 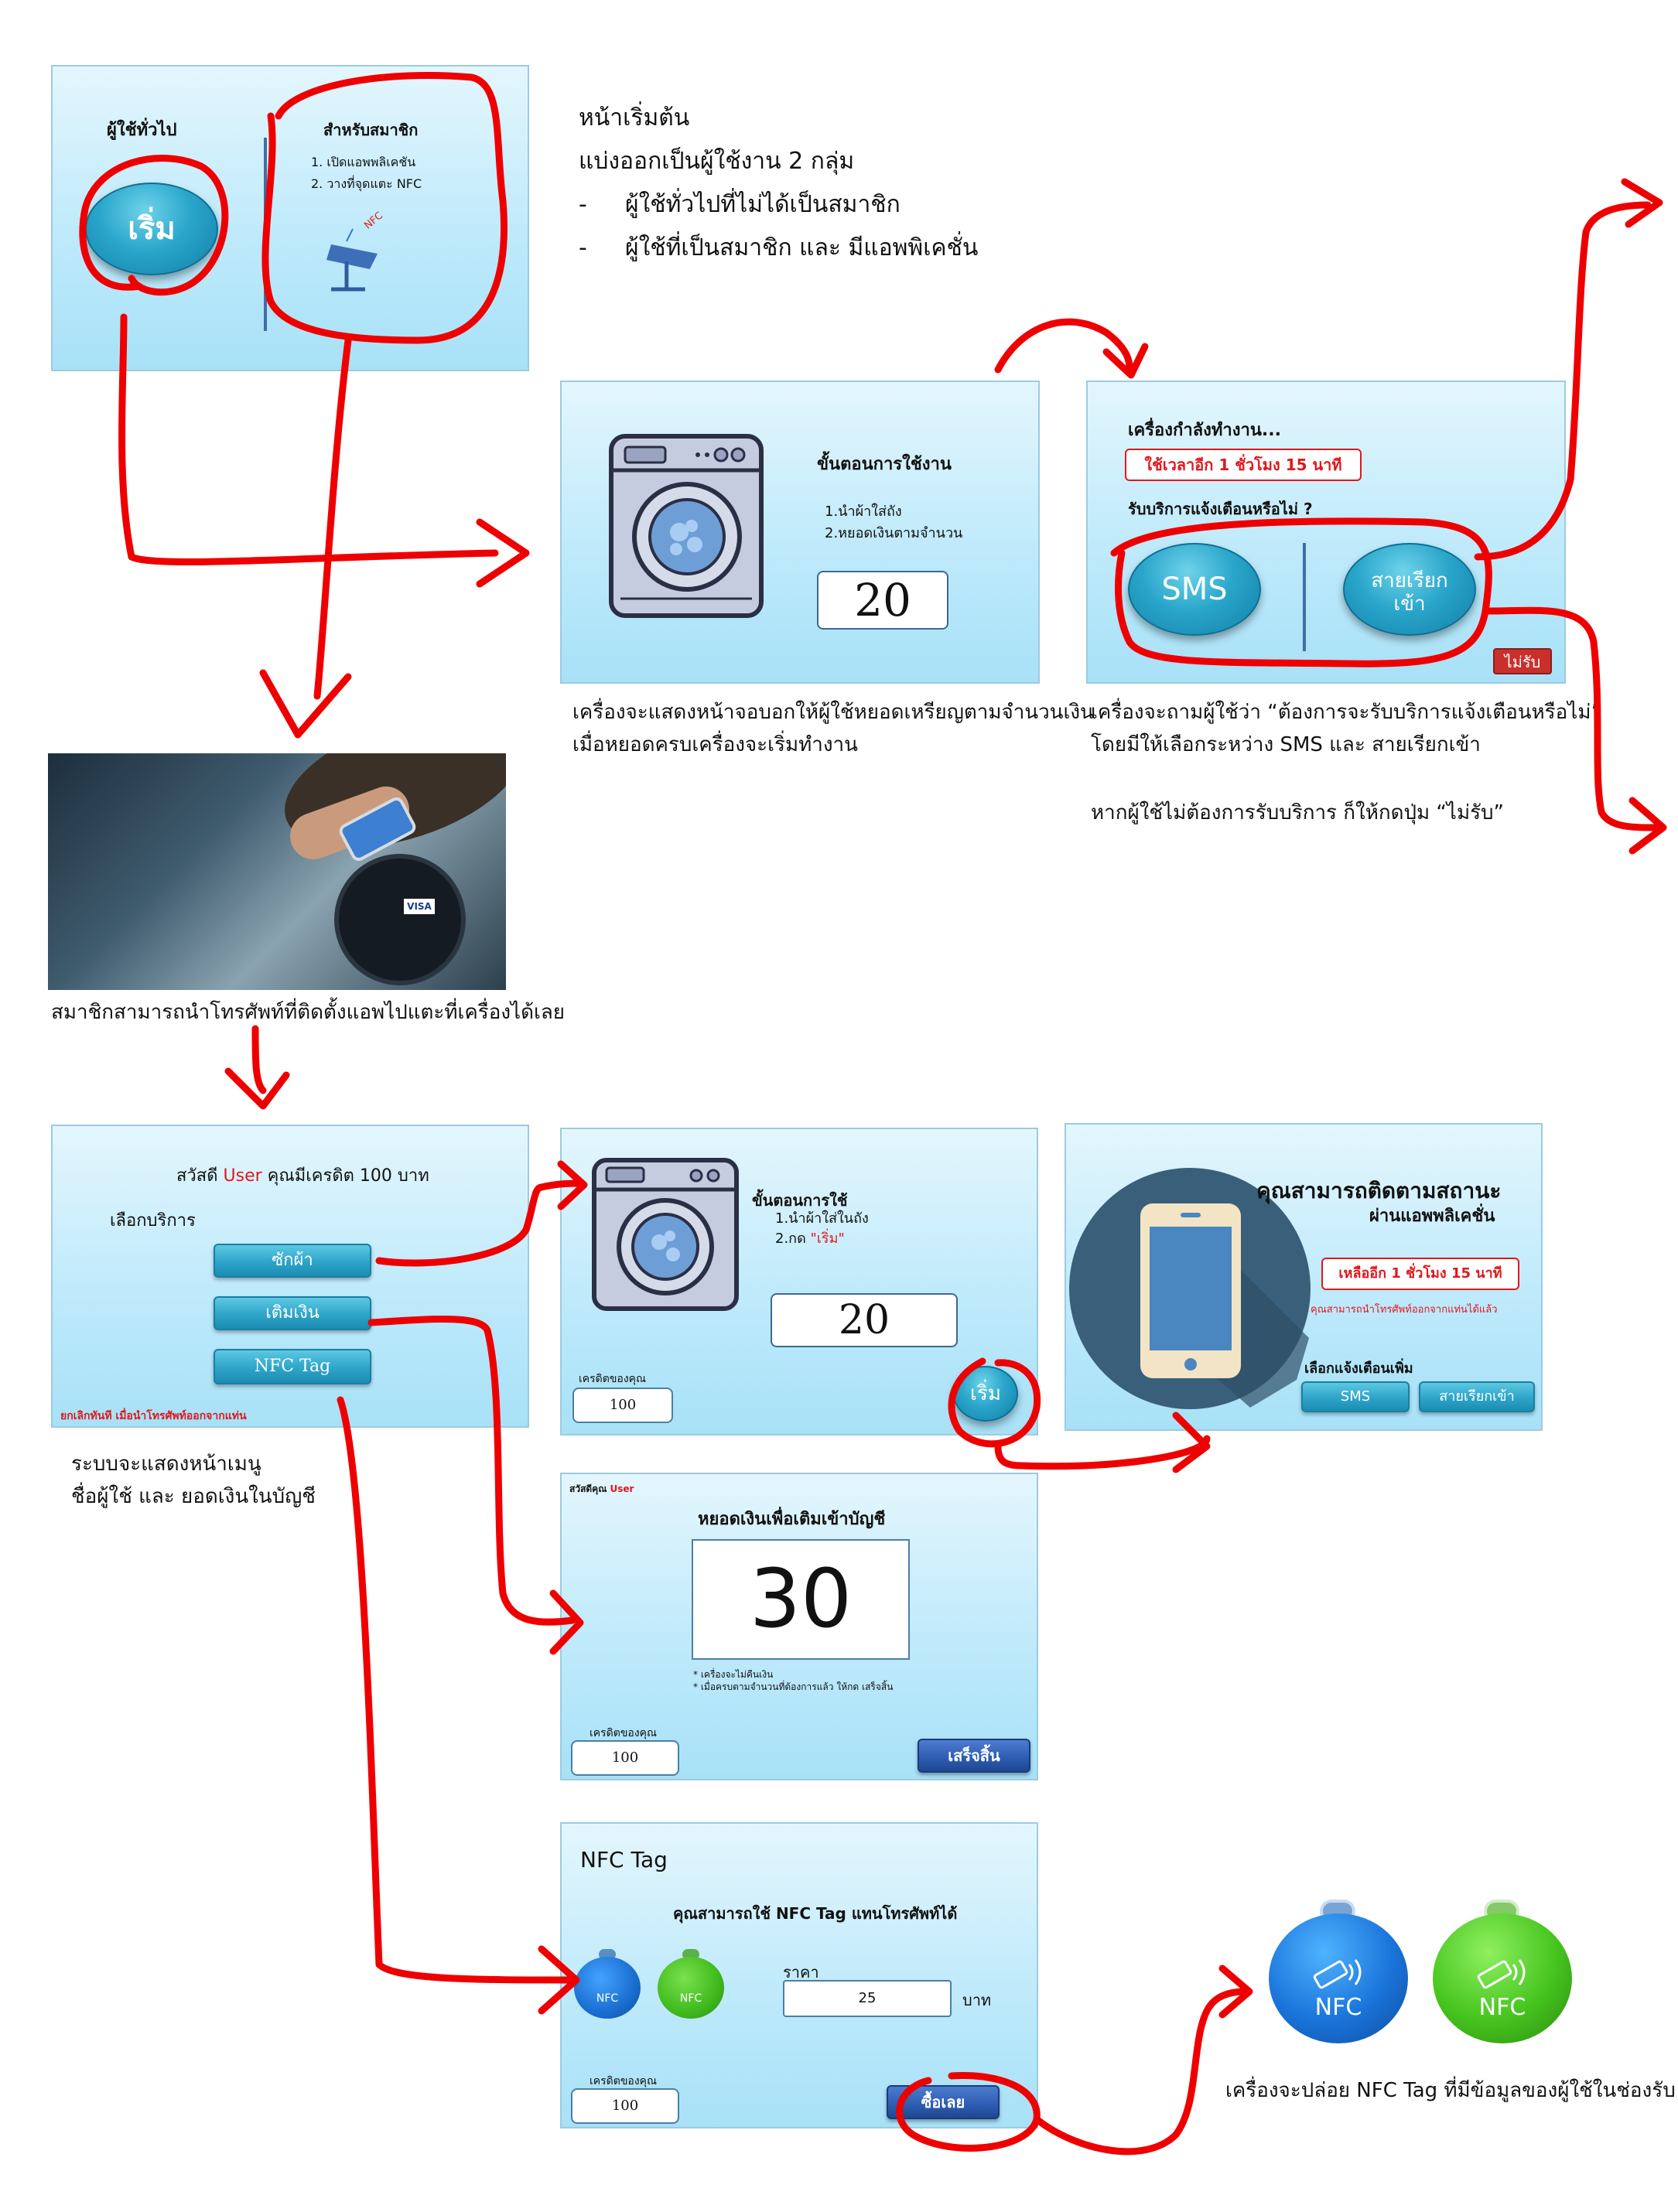 What do you see at coordinates (974, 1756) in the screenshot?
I see `done-button: เสร็จสิ้น` at bounding box center [974, 1756].